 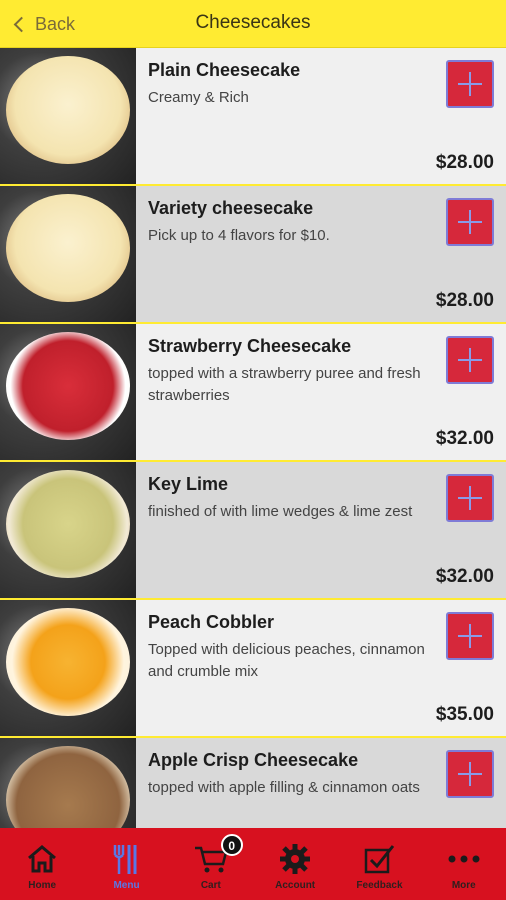 I want to click on item-name: Plain Cheesecake, so click(x=224, y=70).